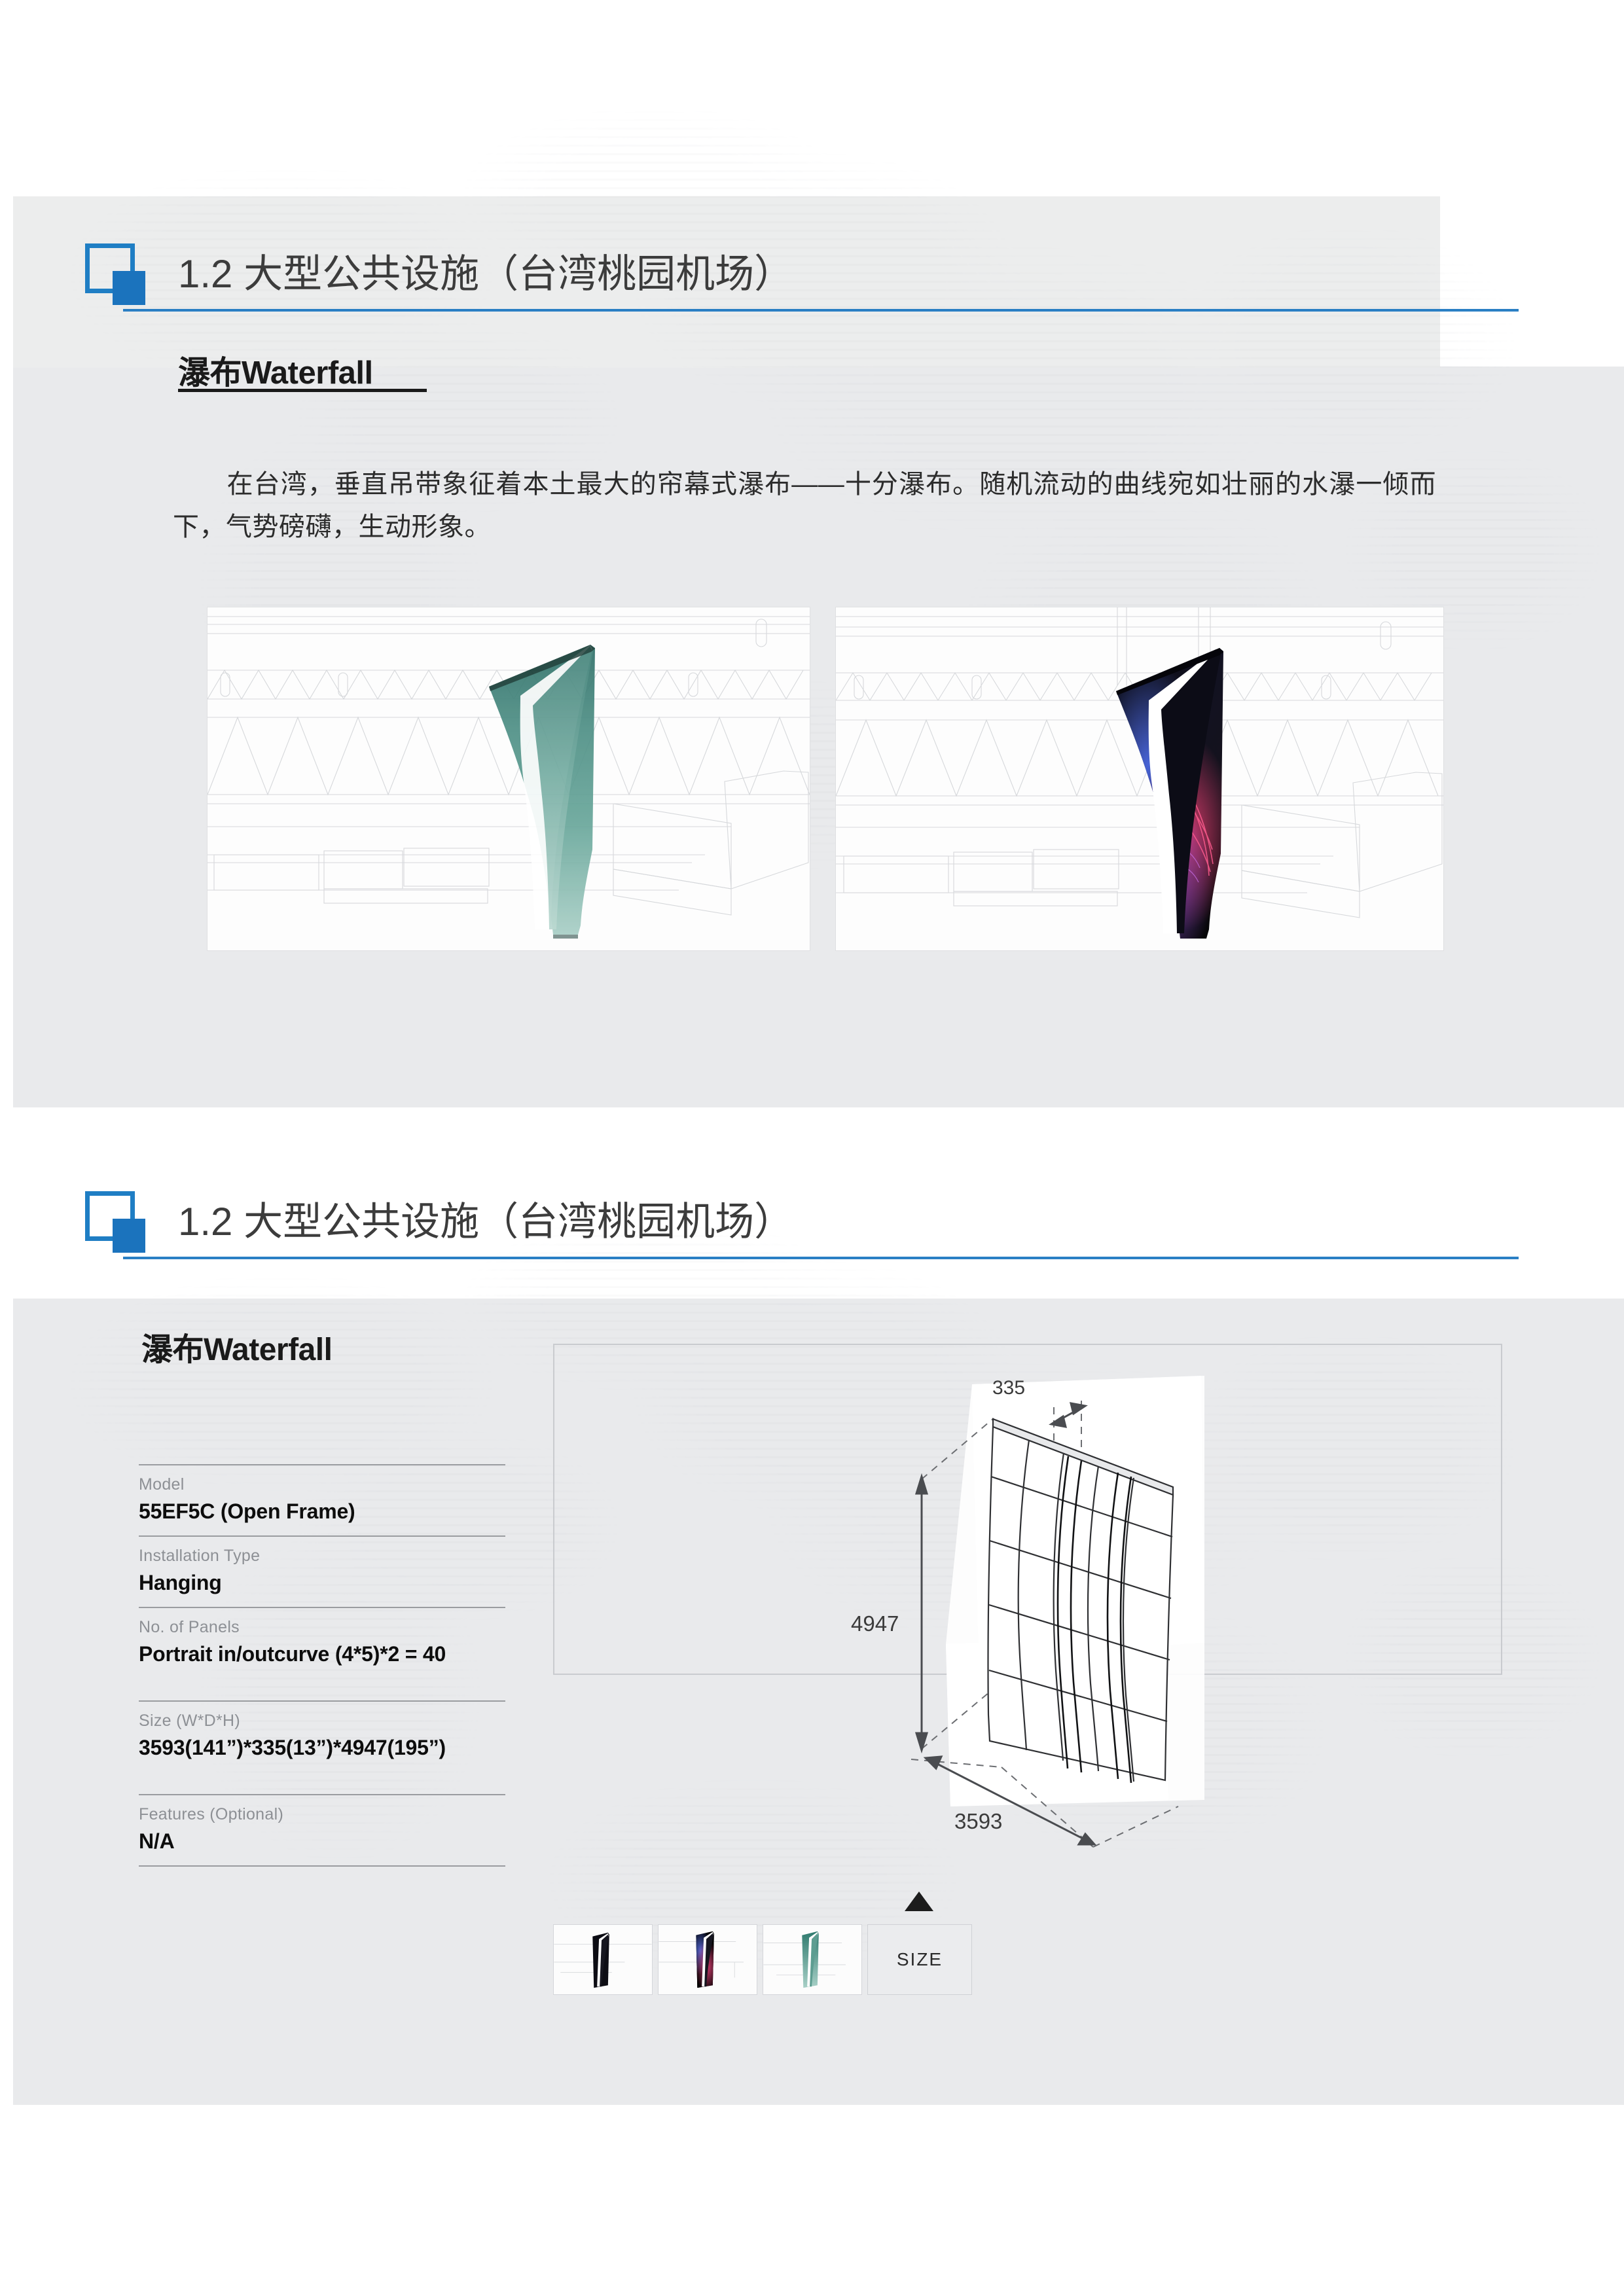 The image size is (1624, 2296). Describe the element at coordinates (978, 1821) in the screenshot. I see `dim-width-label: 3593` at that location.